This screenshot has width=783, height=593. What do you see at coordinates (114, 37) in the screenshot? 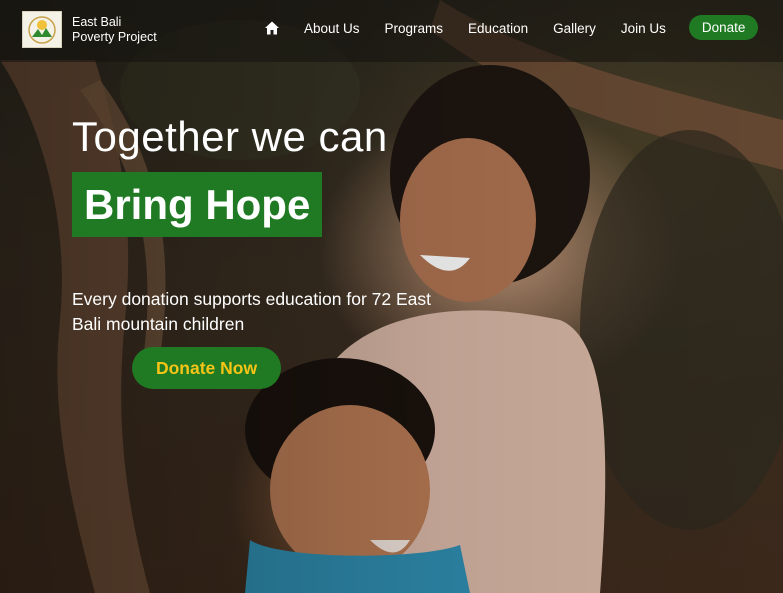
I see `brand-line-2: Poverty Project` at bounding box center [114, 37].